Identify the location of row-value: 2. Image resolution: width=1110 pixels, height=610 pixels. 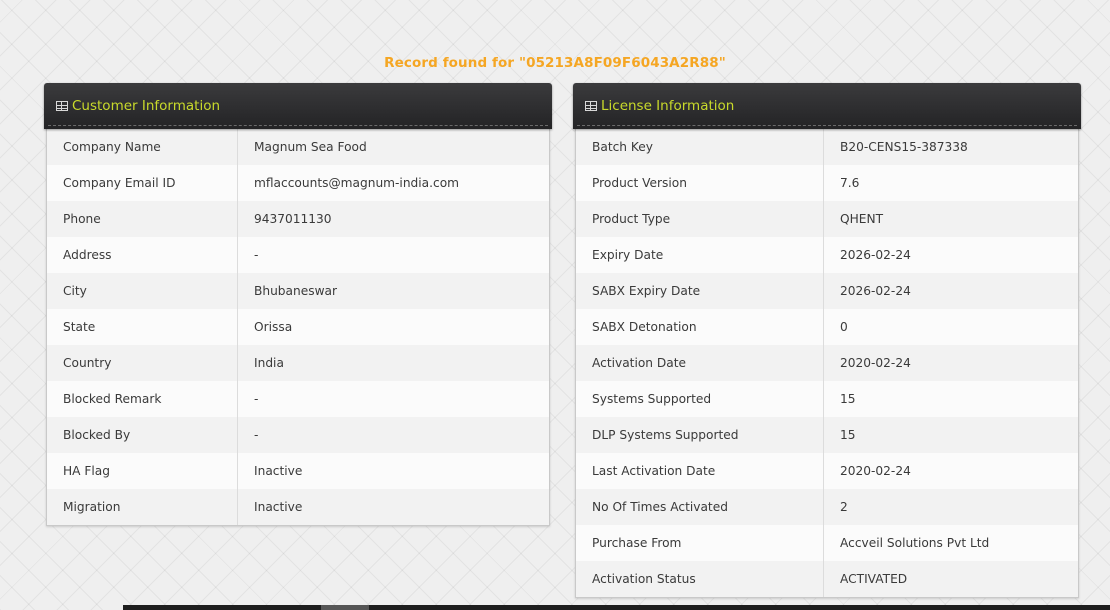
(950, 507).